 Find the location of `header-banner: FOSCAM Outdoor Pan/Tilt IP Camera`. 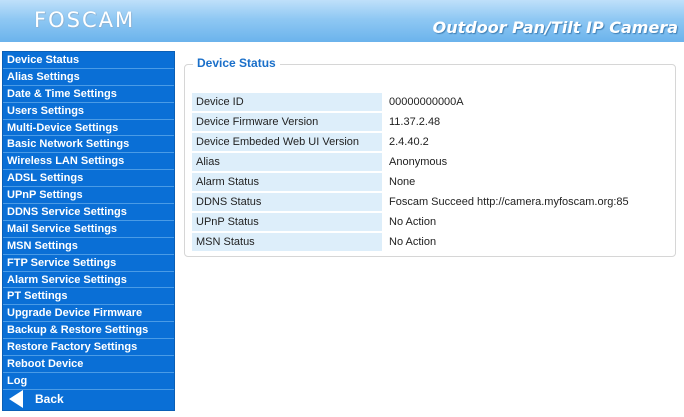

header-banner: FOSCAM Outdoor Pan/Tilt IP Camera is located at coordinates (342, 21).